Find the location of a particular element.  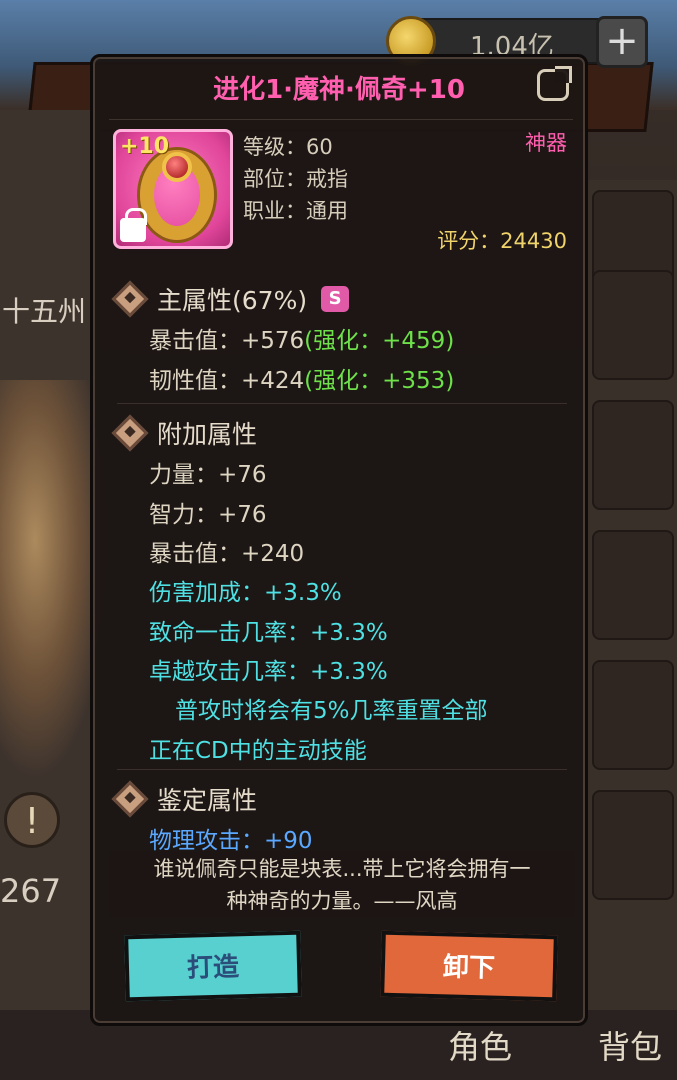

main-stat-base: 暴击值：+576 is located at coordinates (227, 341).